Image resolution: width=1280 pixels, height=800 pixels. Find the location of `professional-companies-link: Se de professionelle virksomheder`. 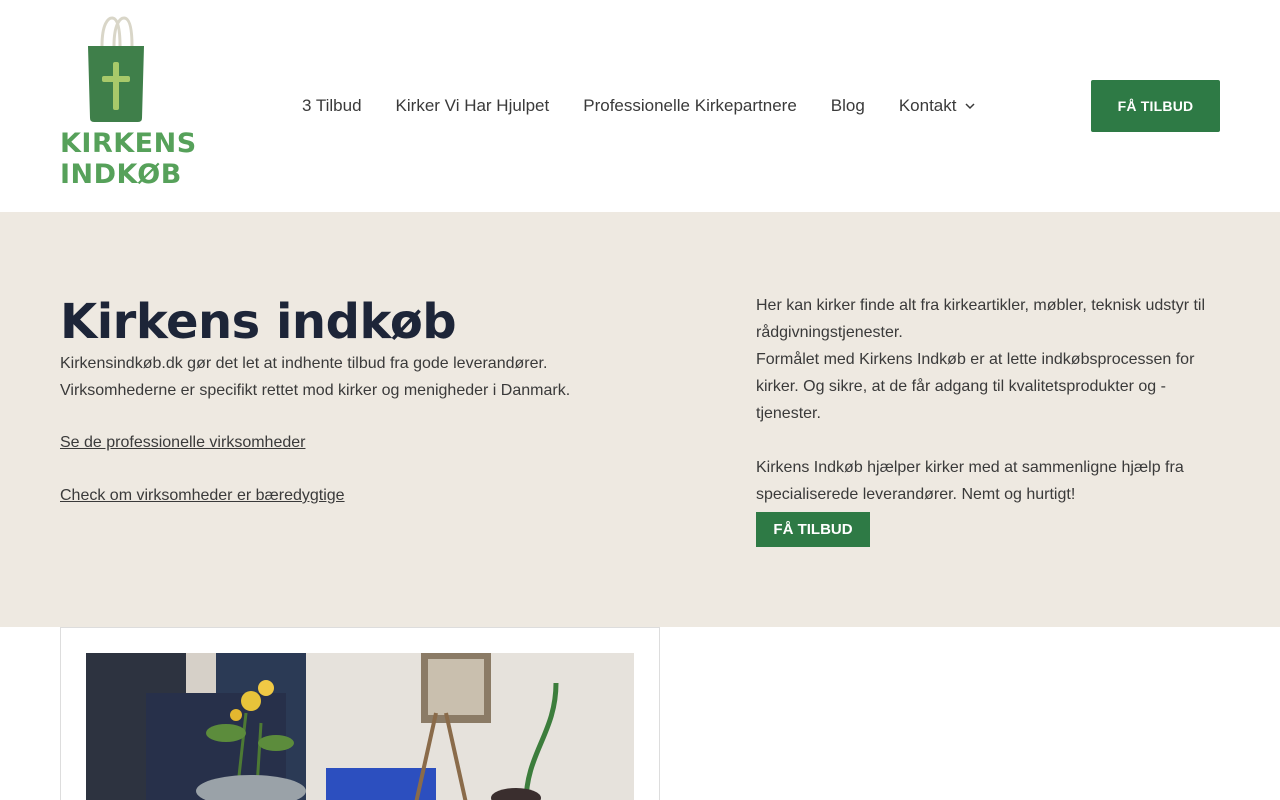

professional-companies-link: Se de professionelle virksomheder is located at coordinates (182, 442).